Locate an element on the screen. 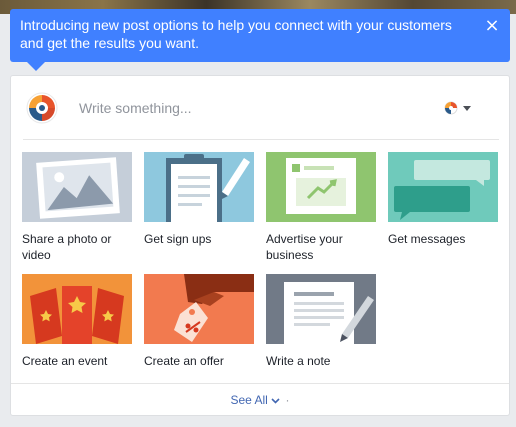 The height and width of the screenshot is (427, 516). option-create-offer: Create an offer is located at coordinates (199, 321).